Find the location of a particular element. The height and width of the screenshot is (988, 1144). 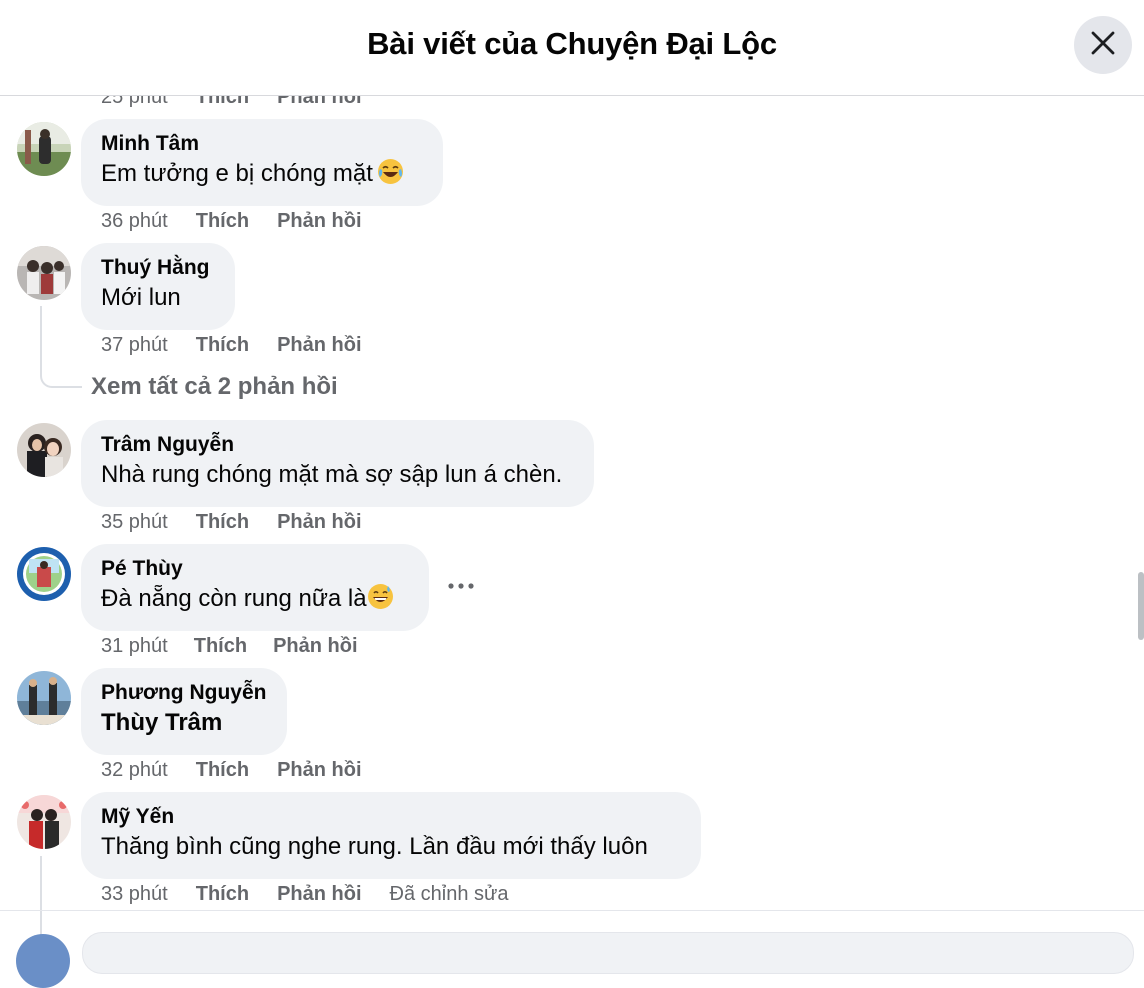

grinning-sweat-emoji is located at coordinates (380, 596).